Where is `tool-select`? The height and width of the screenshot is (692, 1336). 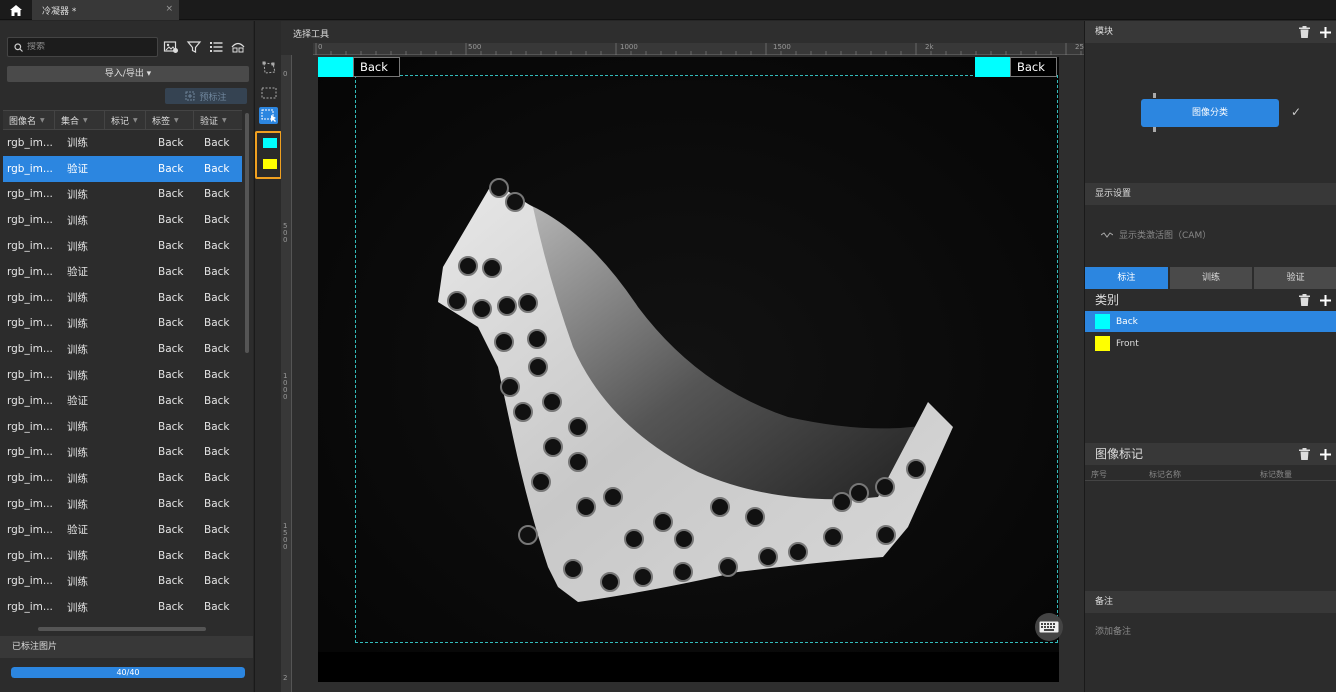 tool-select is located at coordinates (268, 115).